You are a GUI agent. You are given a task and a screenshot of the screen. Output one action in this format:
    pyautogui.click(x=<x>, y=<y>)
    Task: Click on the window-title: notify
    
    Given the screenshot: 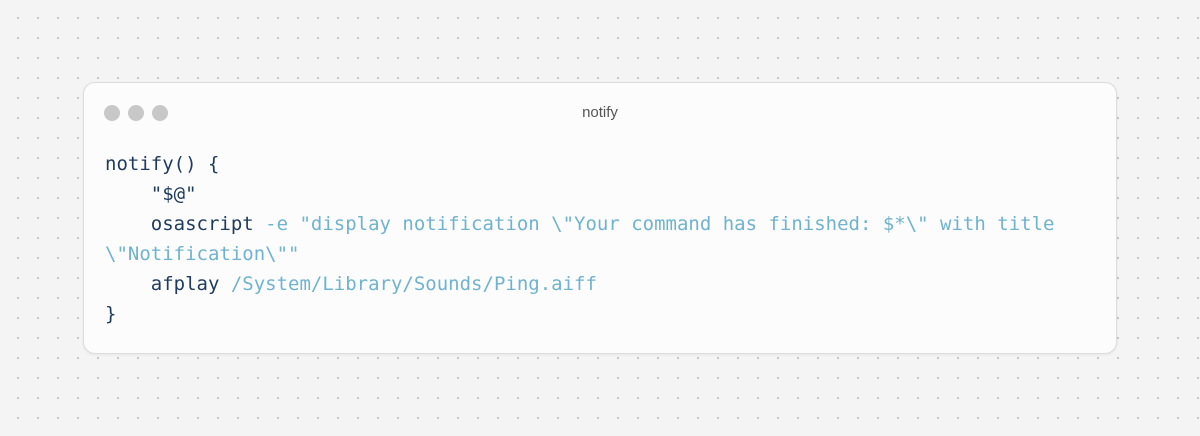 What is the action you would take?
    pyautogui.click(x=600, y=112)
    